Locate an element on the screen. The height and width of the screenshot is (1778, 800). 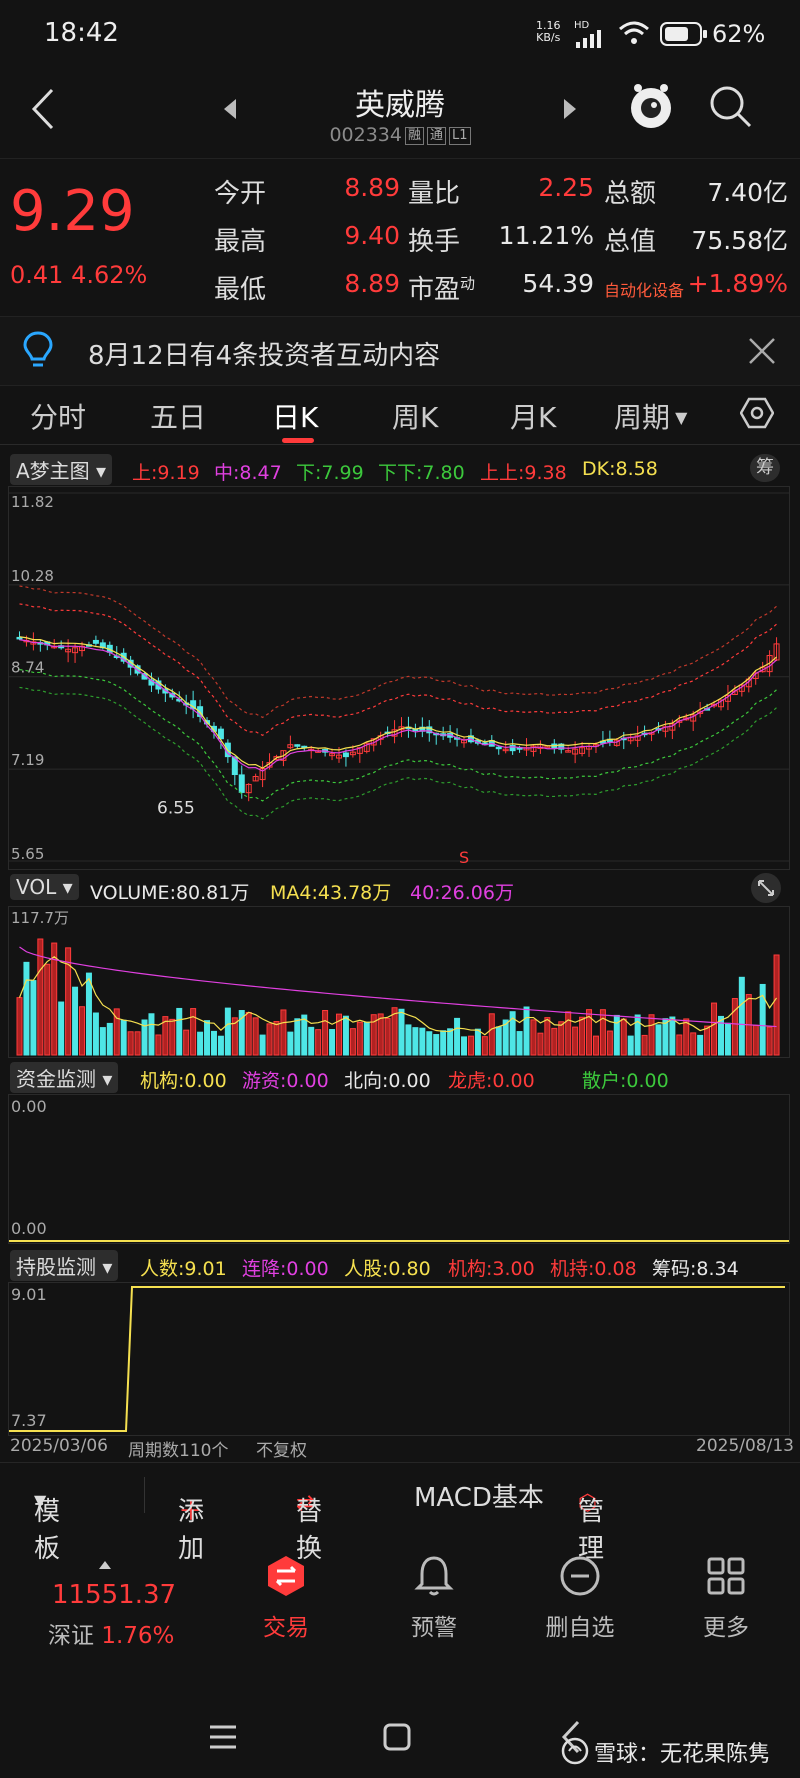
volume-chart: 117.7万 is located at coordinates (399, 982).